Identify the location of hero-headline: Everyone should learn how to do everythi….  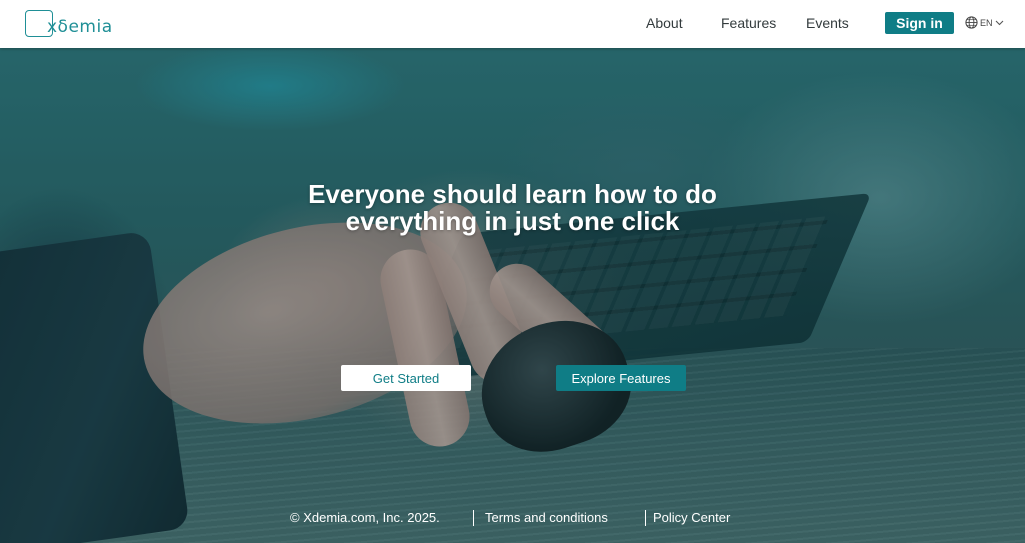
(512, 208).